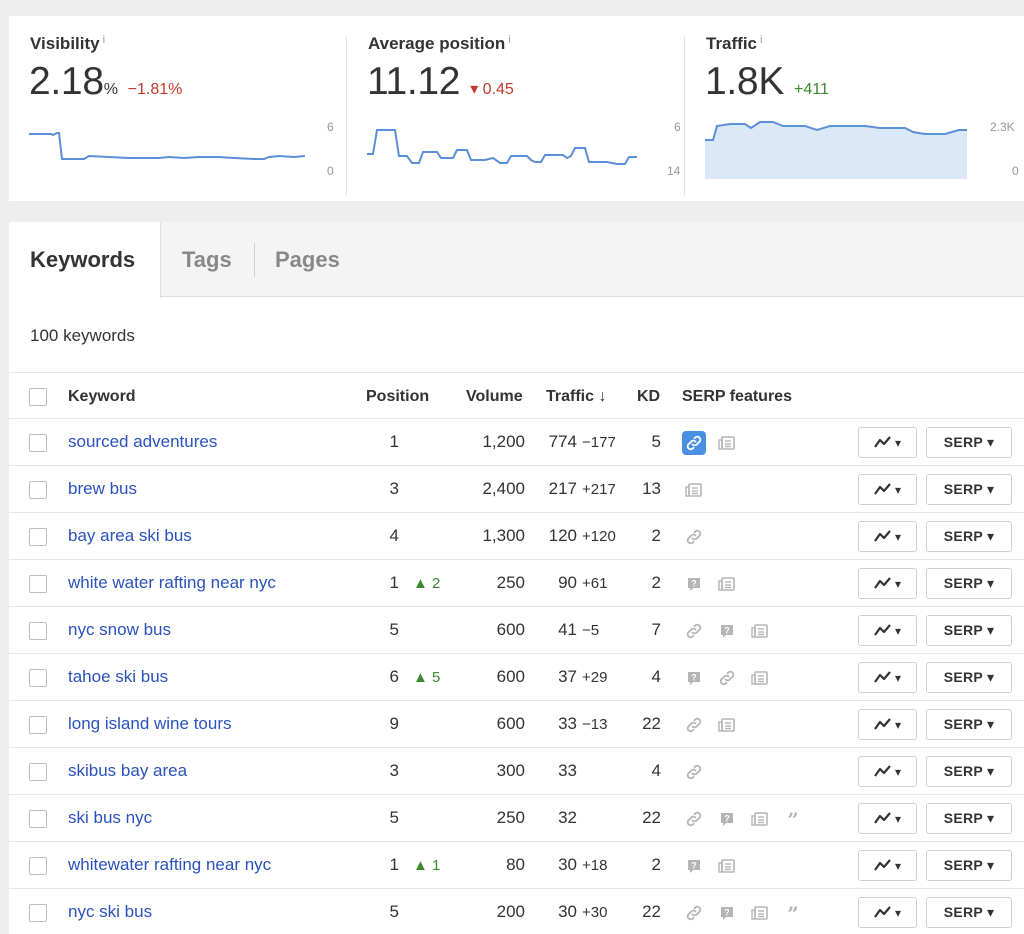 This screenshot has height=934, width=1024. Describe the element at coordinates (85, 260) in the screenshot. I see `tab-keywords: Keywords` at that location.